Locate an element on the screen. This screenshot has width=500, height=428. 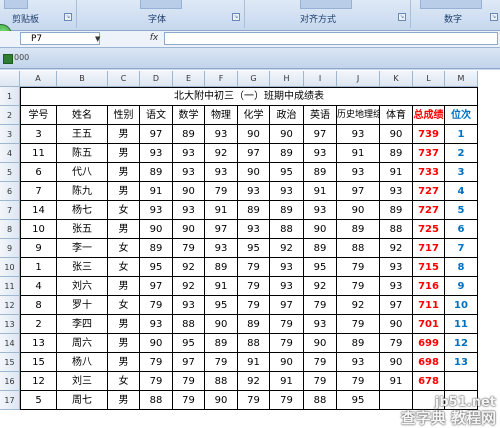
row-header-9: 9 is located at coordinates (10, 248).